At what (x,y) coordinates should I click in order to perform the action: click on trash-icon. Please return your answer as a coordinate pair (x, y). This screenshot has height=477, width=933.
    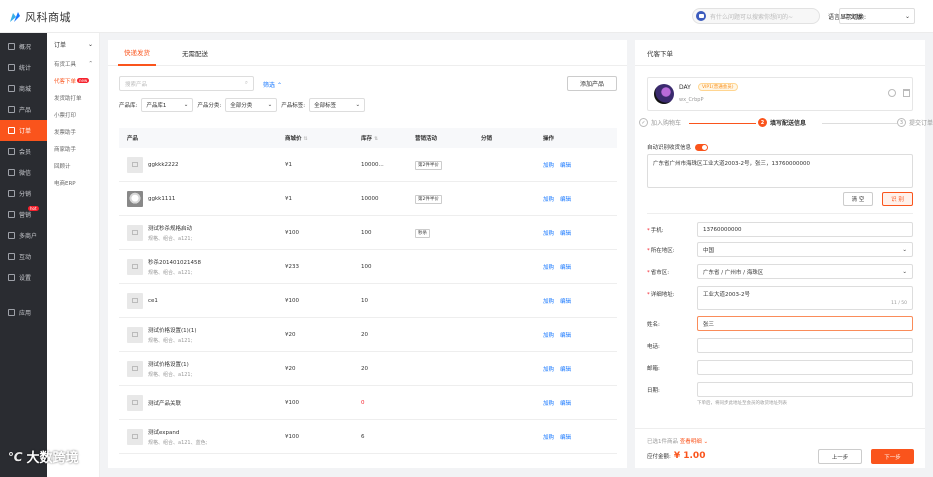
    Looking at the image, I should click on (906, 93).